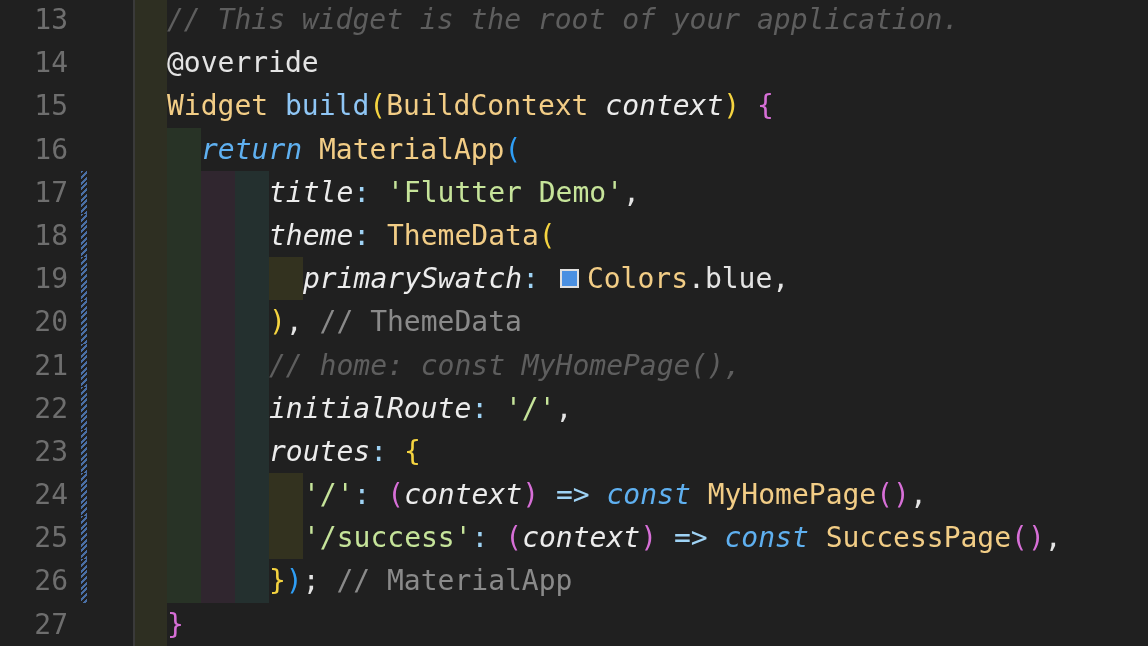 The height and width of the screenshot is (646, 1148). What do you see at coordinates (243, 63) in the screenshot?
I see `code-text: @override` at bounding box center [243, 63].